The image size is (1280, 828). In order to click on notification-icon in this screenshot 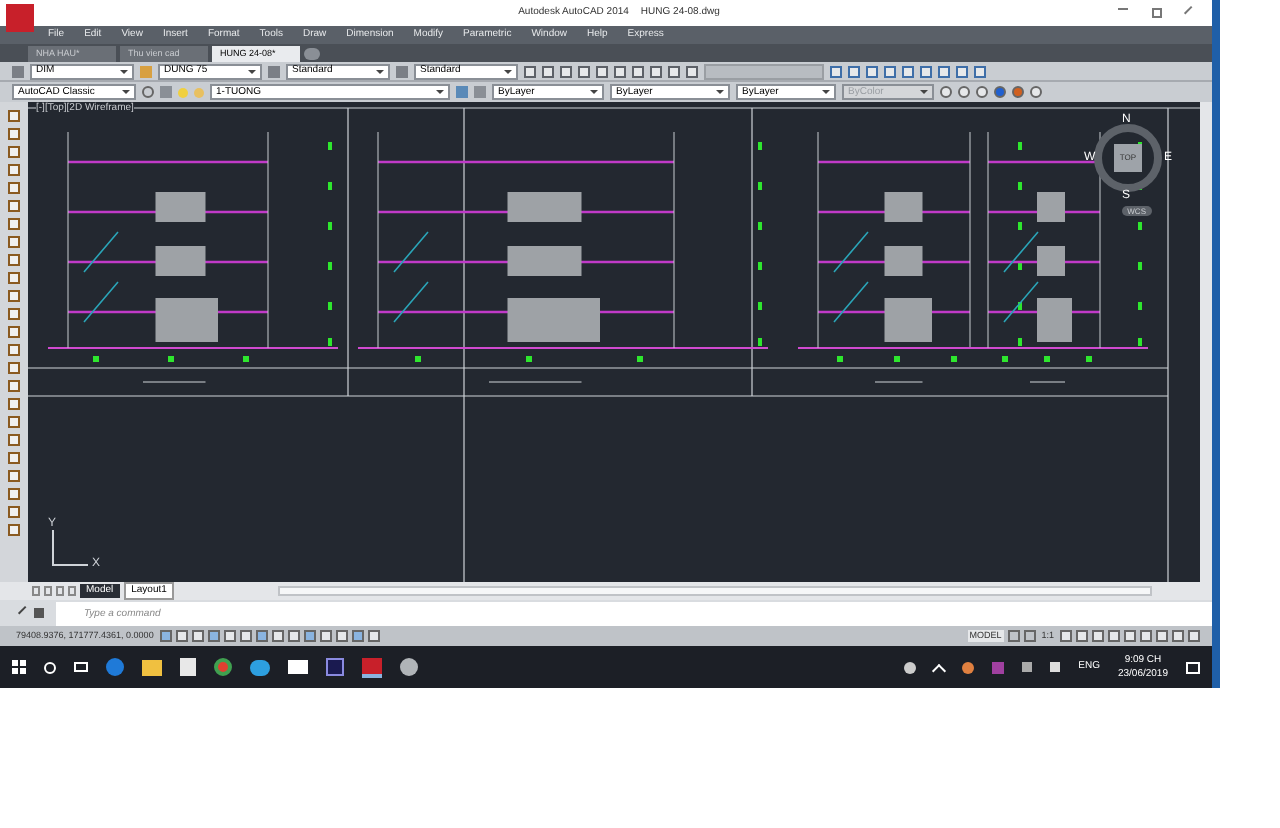, I will do `click(1193, 667)`.